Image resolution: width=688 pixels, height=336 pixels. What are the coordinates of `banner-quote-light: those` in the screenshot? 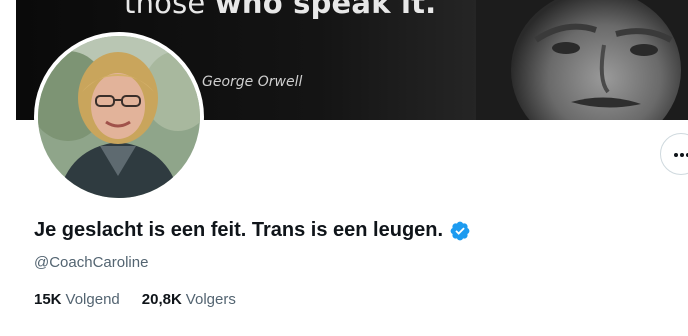 It's located at (165, 10).